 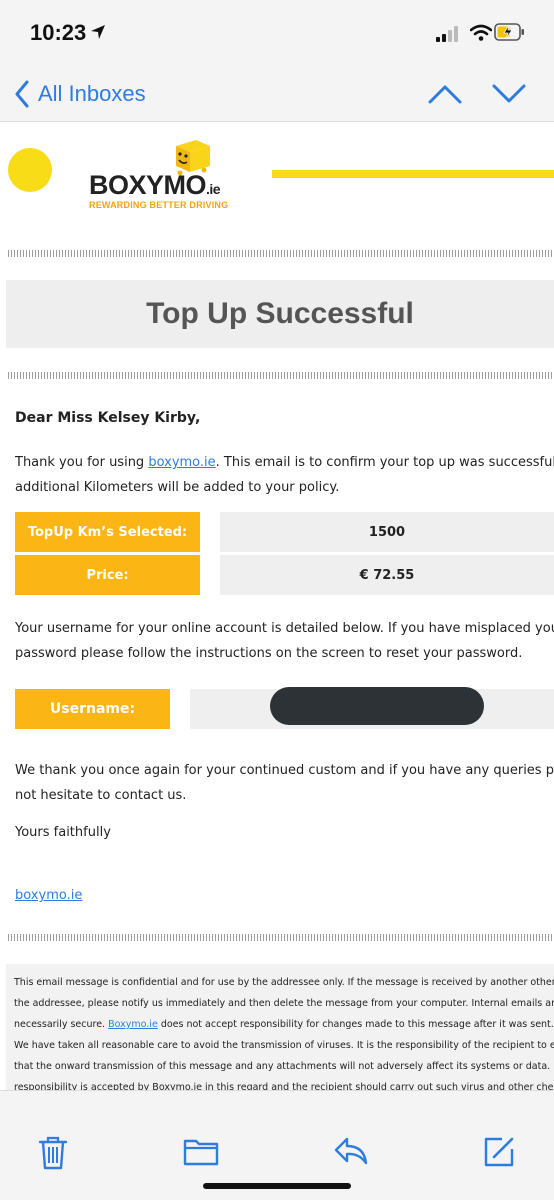 I want to click on trash-icon, so click(x=53, y=1153).